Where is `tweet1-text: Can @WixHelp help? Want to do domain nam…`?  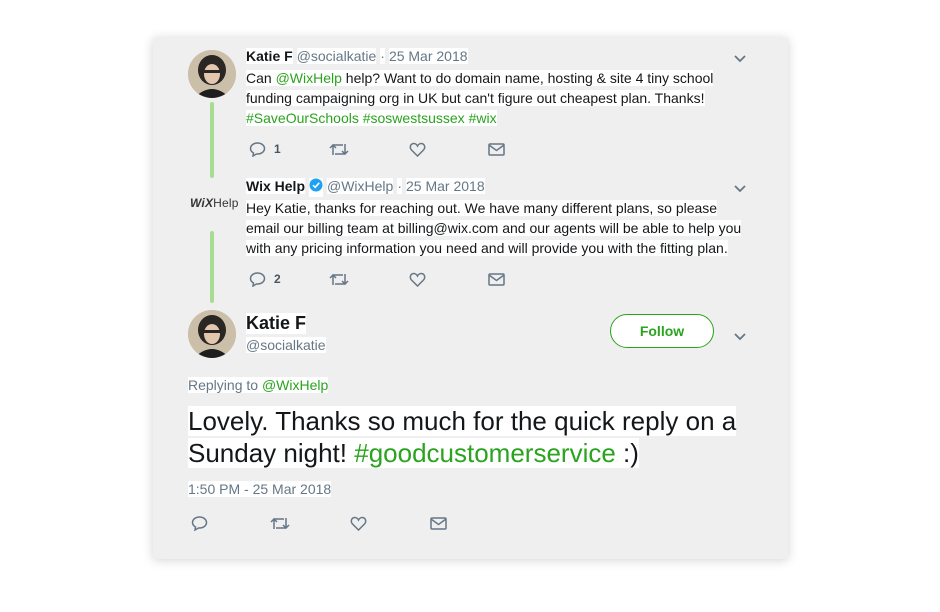 tweet1-text: Can @WixHelp help? Want to do domain nam… is located at coordinates (486, 98).